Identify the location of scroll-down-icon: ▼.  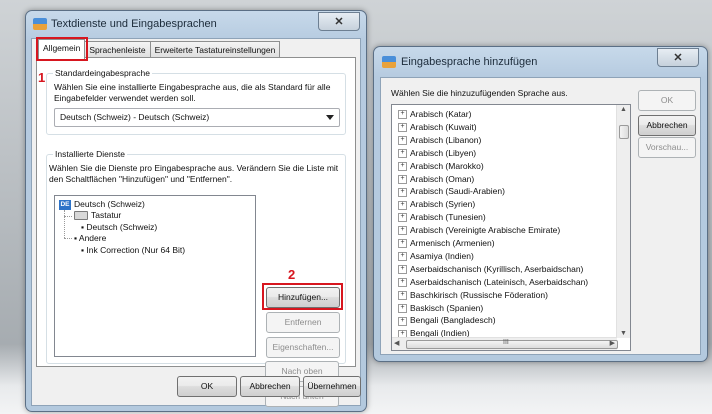
(623, 333).